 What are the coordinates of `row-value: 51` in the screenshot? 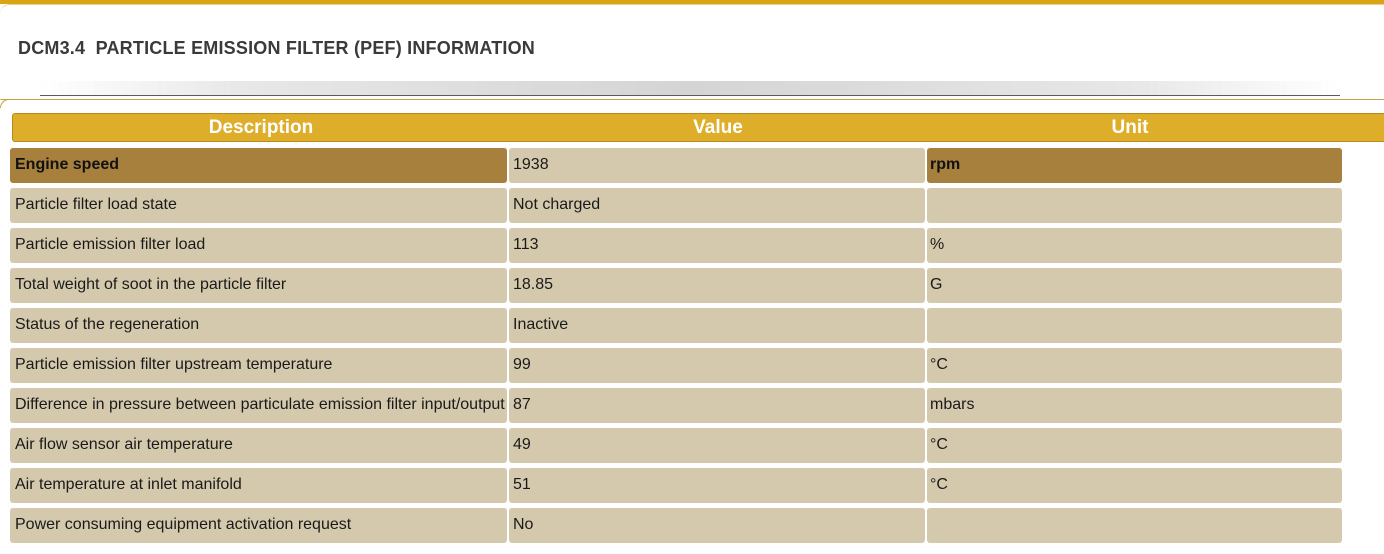 It's located at (717, 485).